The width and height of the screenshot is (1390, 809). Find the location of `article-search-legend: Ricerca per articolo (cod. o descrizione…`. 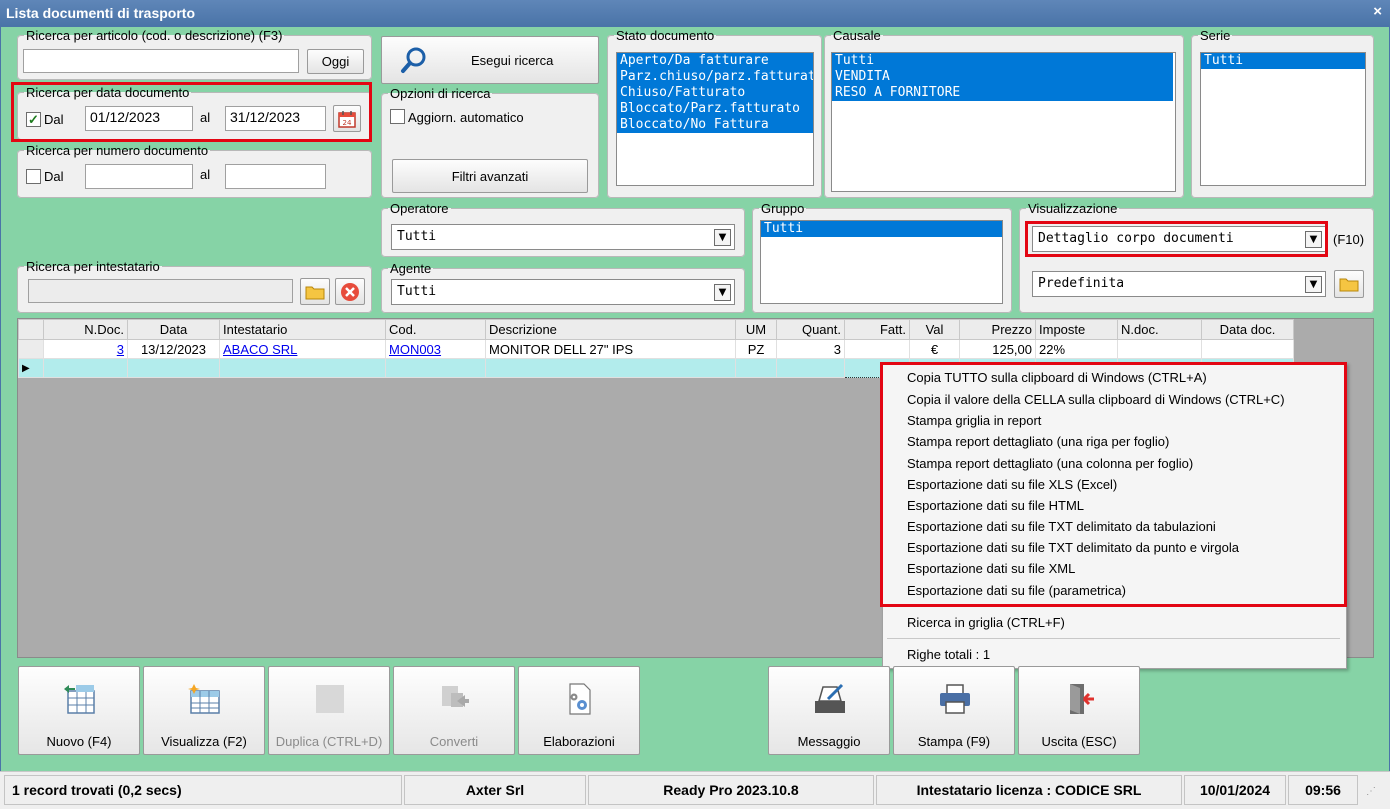

article-search-legend: Ricerca per articolo (cod. o descrizione… is located at coordinates (154, 35).